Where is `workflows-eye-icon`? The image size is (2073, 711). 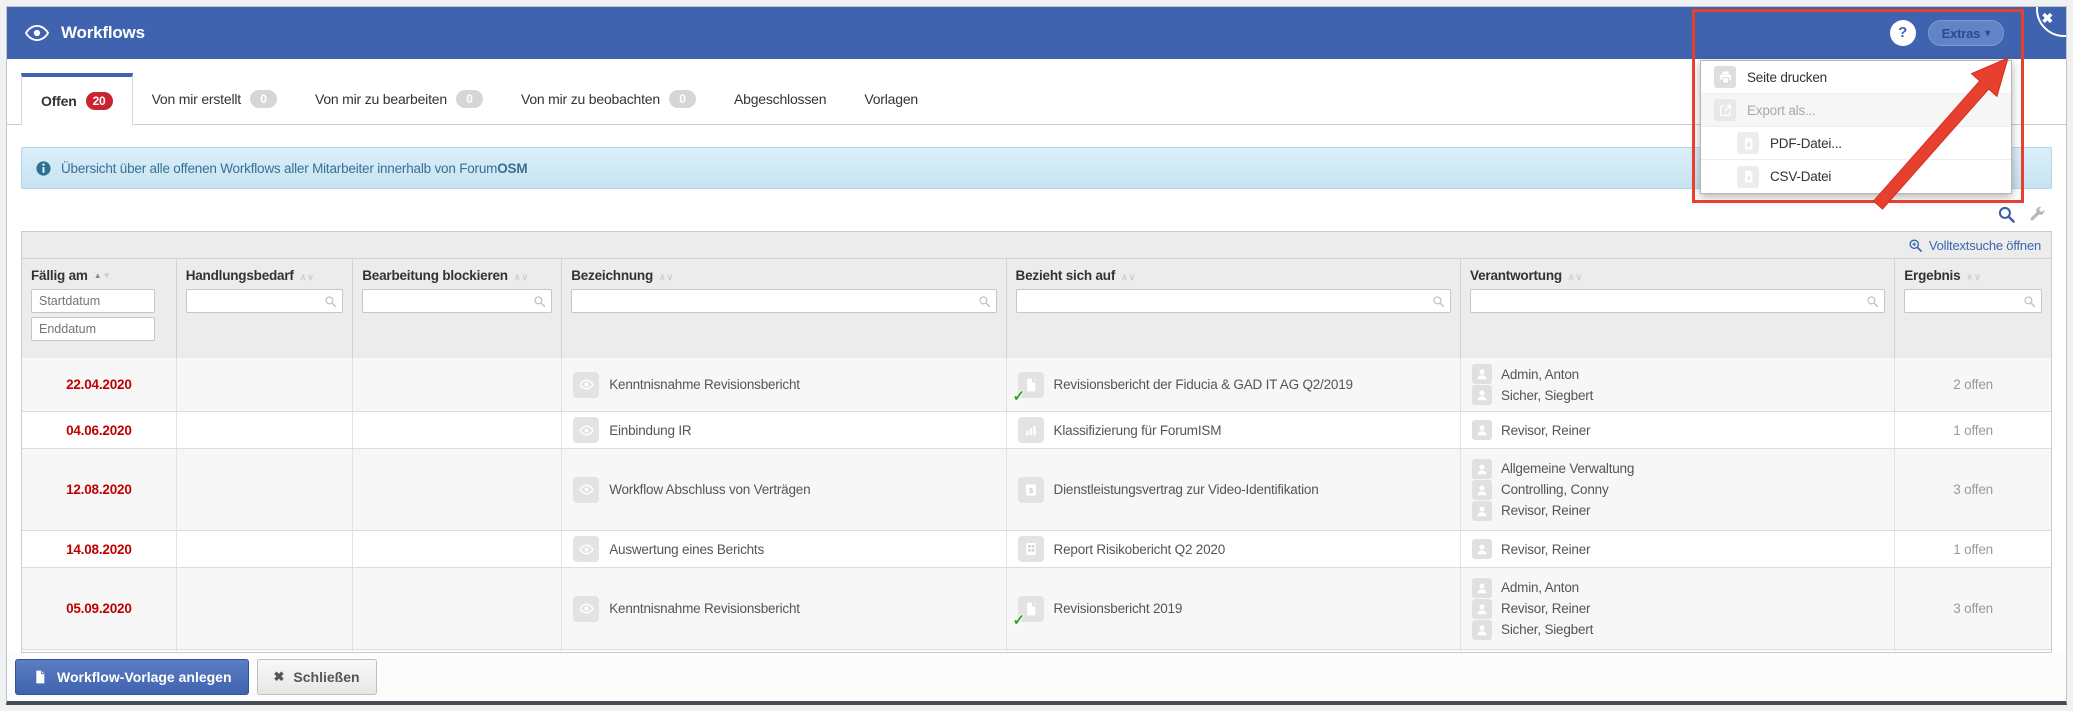
workflows-eye-icon is located at coordinates (37, 33).